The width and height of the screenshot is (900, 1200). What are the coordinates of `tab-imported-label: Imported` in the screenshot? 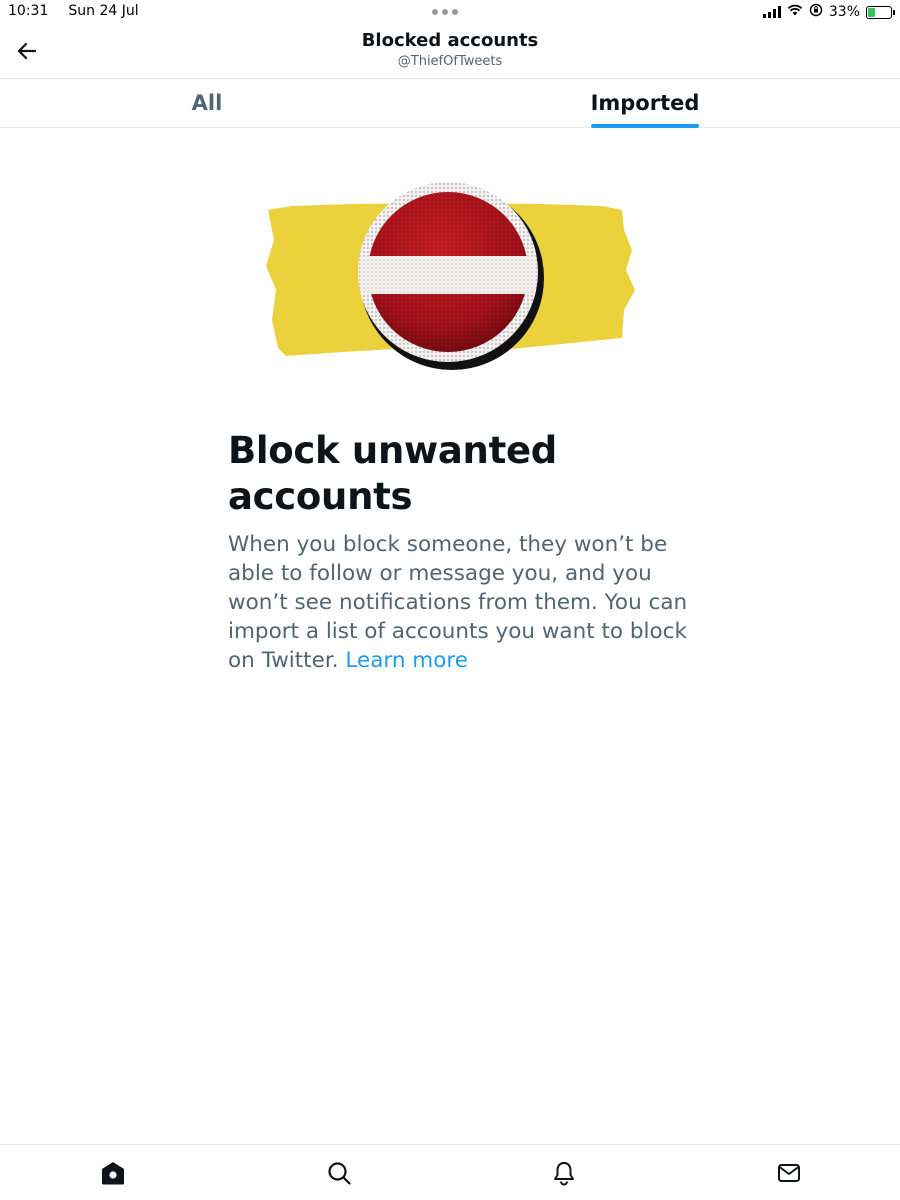 It's located at (645, 103).